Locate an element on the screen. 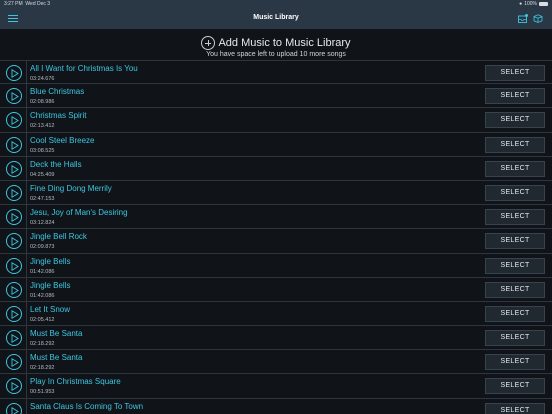 The image size is (552, 414). song-title: Let It Snow is located at coordinates (50, 309).